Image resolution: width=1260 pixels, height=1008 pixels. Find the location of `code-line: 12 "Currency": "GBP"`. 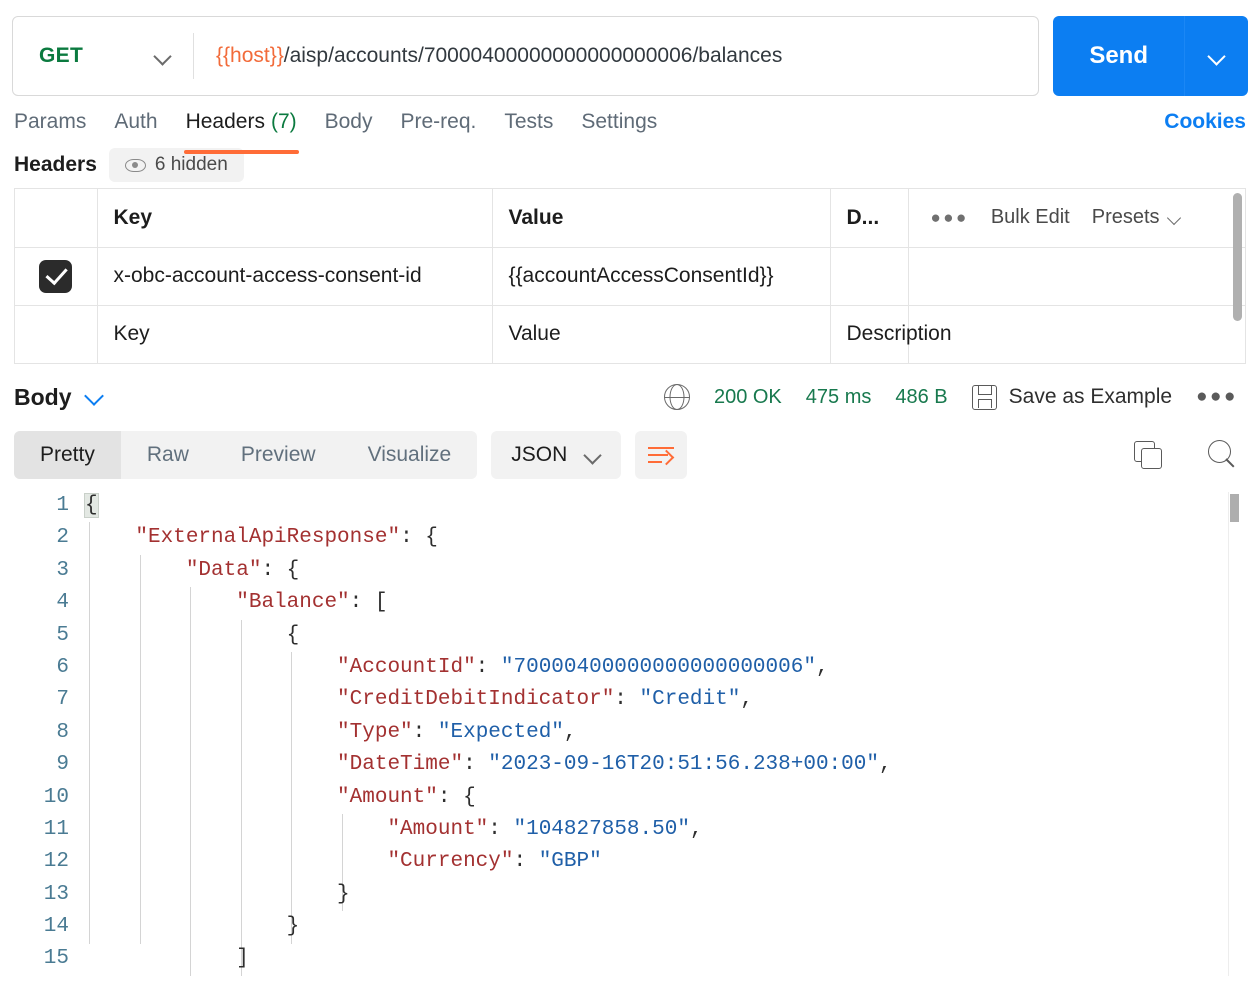

code-line: 12 "Currency": "GBP" is located at coordinates (630, 862).